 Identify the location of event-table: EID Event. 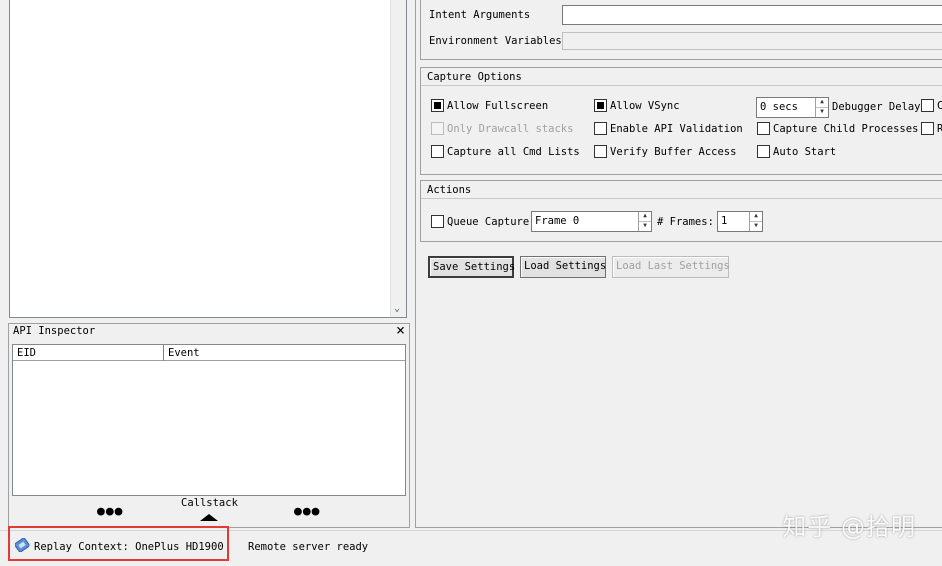
(209, 420).